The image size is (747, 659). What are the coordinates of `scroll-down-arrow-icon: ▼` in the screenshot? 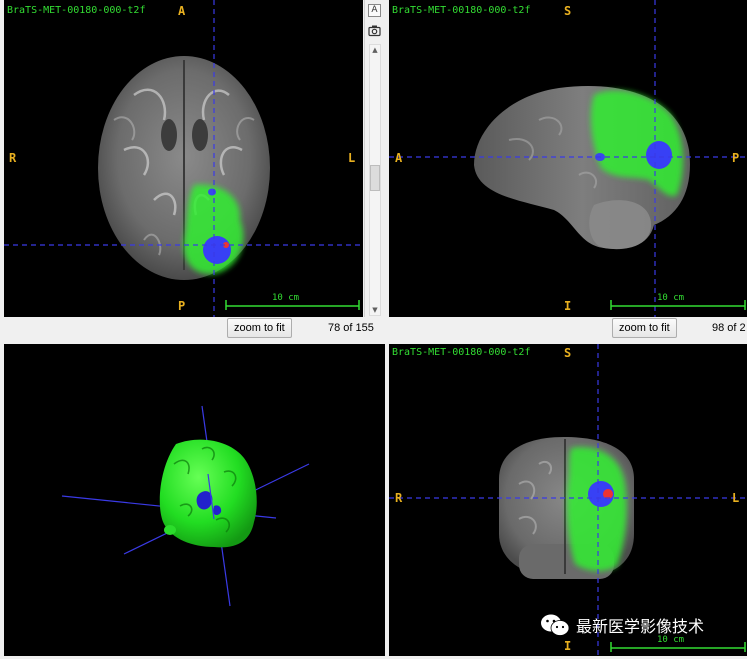 It's located at (375, 310).